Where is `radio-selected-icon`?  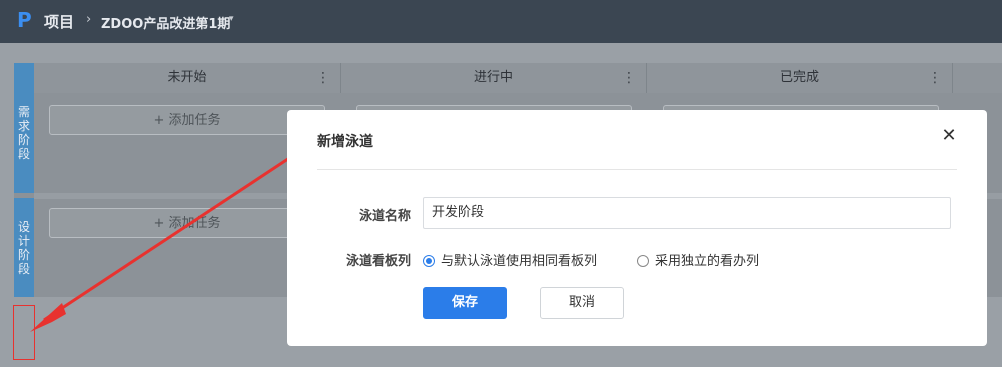
radio-selected-icon is located at coordinates (429, 261).